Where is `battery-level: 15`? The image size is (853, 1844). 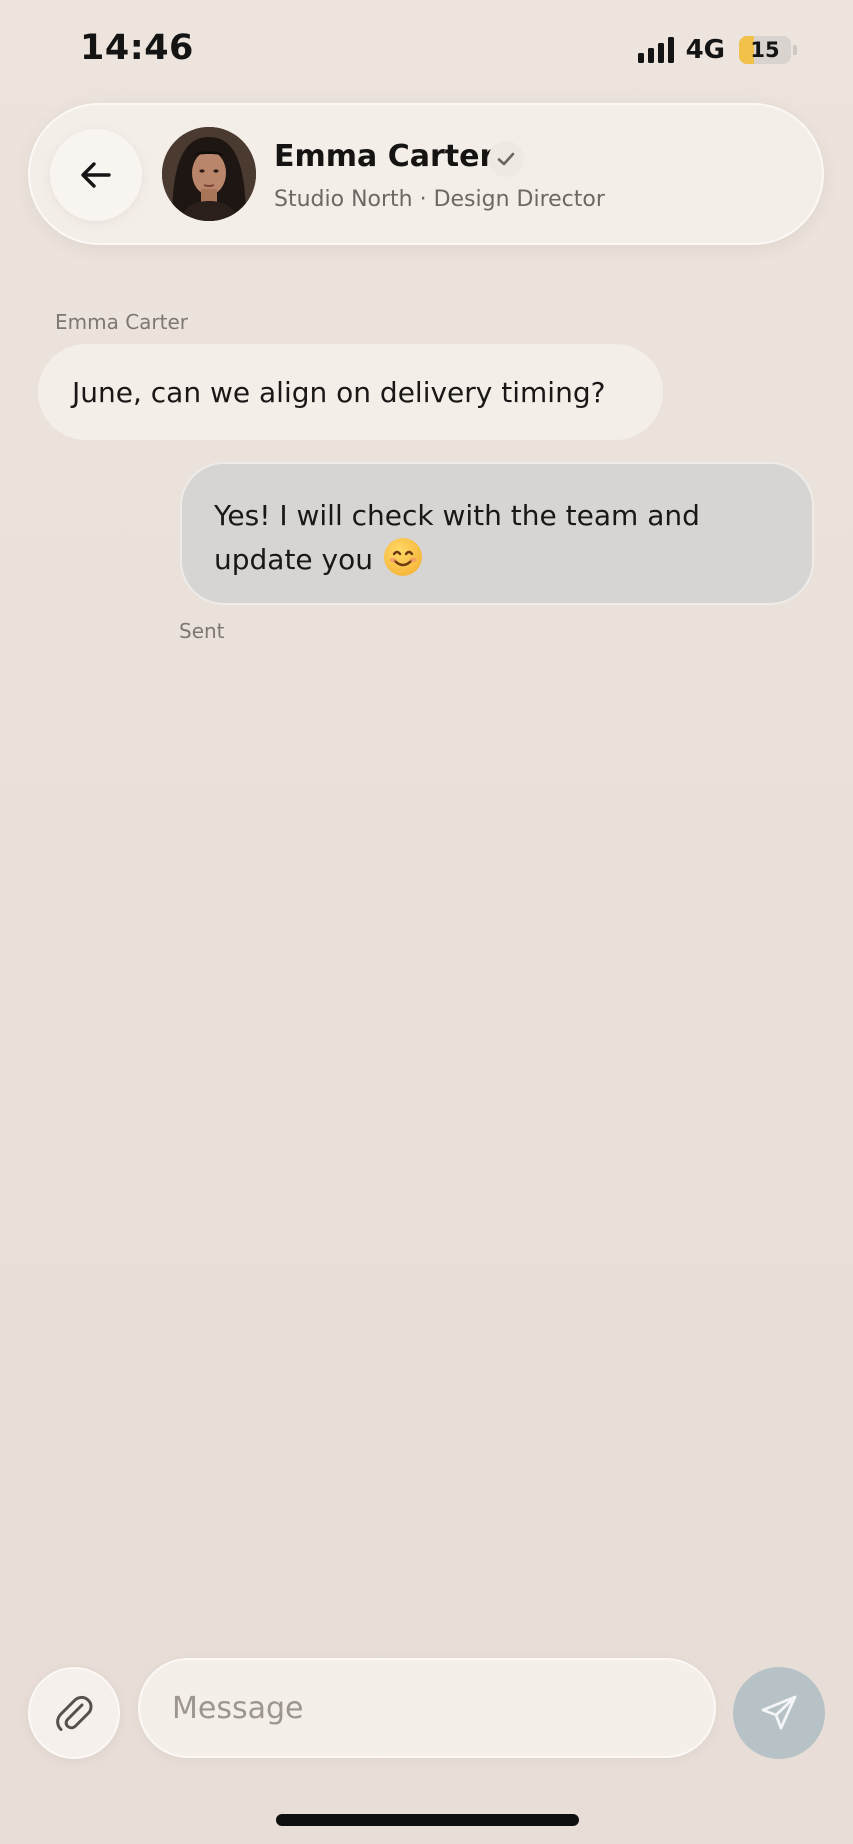
battery-level: 15 is located at coordinates (765, 50).